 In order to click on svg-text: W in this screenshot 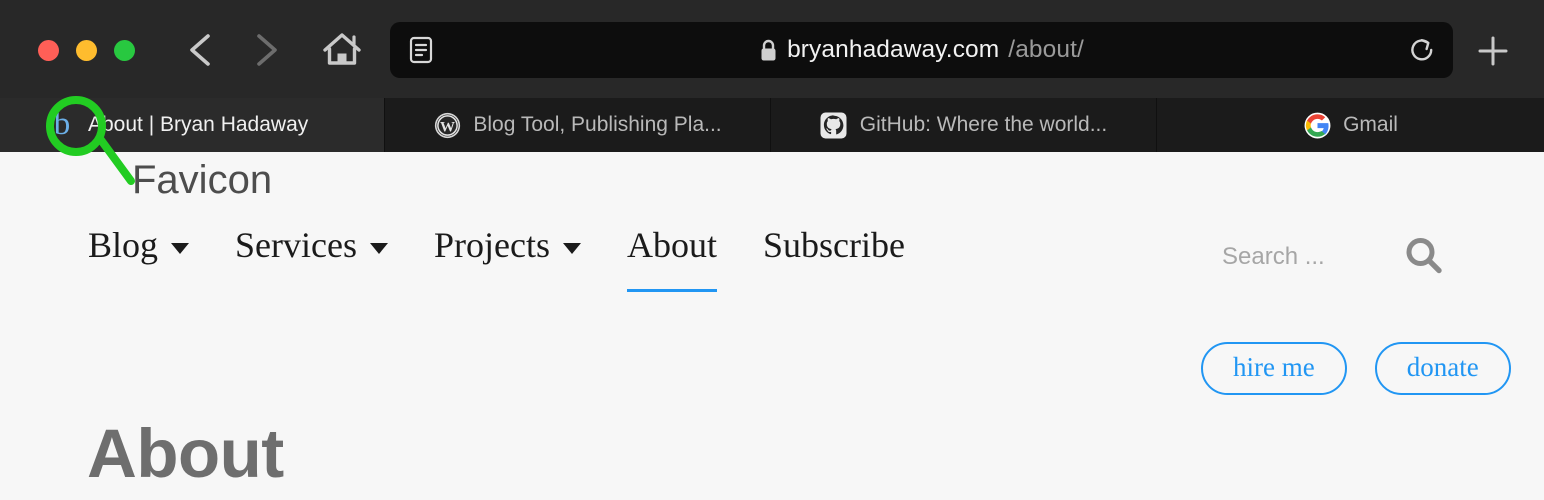, I will do `click(447, 127)`.